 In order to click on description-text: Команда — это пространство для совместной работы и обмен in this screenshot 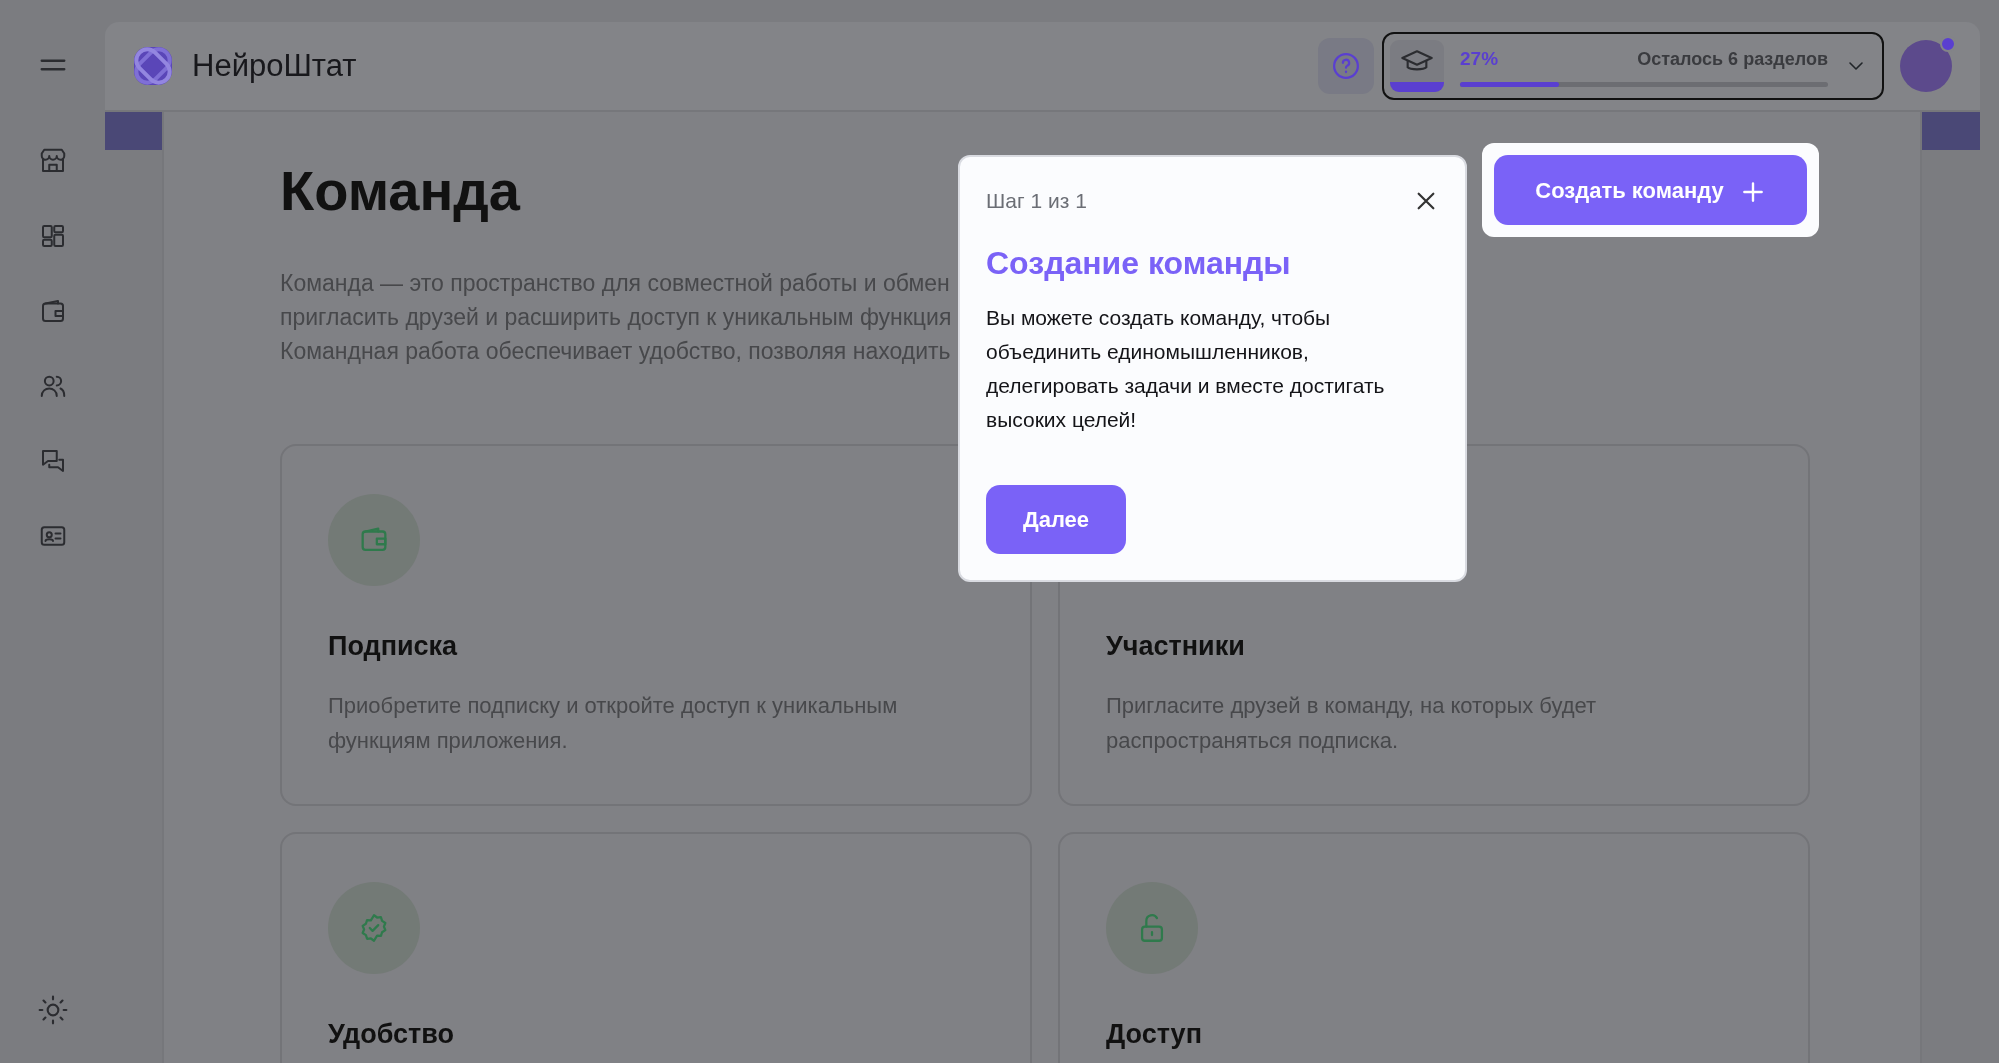, I will do `click(615, 283)`.